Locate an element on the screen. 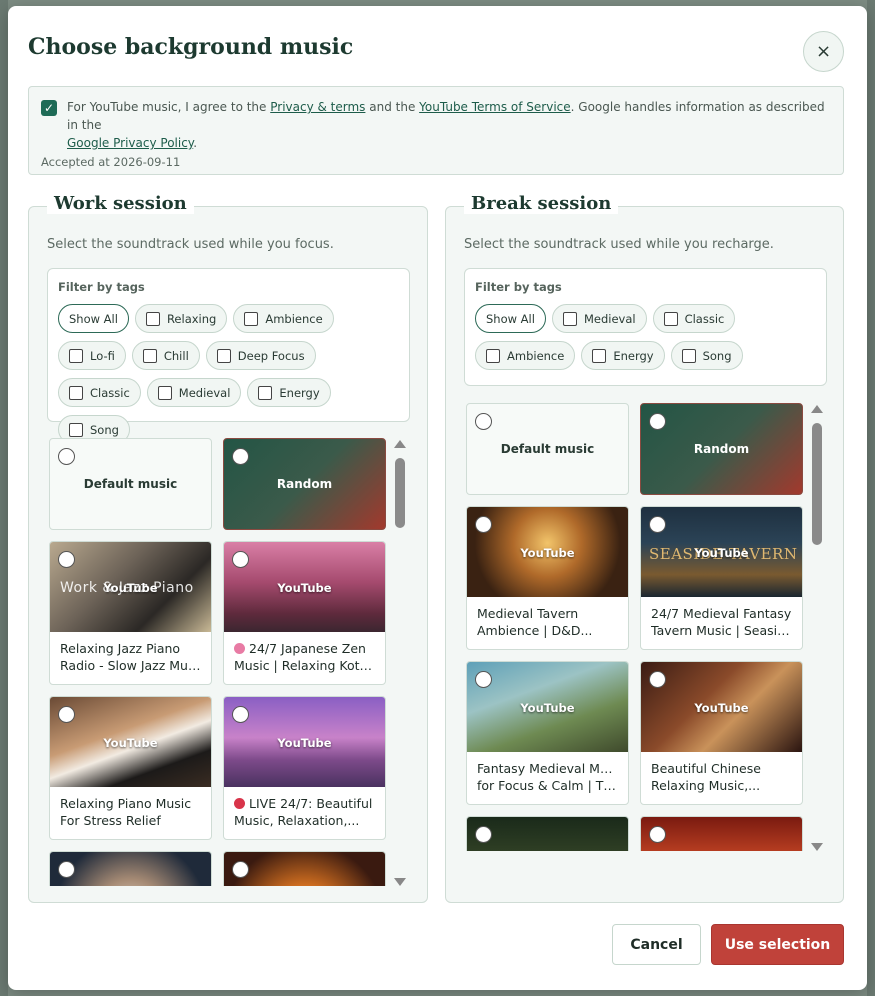 The height and width of the screenshot is (996, 875). consent-checkbox: ✓ is located at coordinates (49, 108).